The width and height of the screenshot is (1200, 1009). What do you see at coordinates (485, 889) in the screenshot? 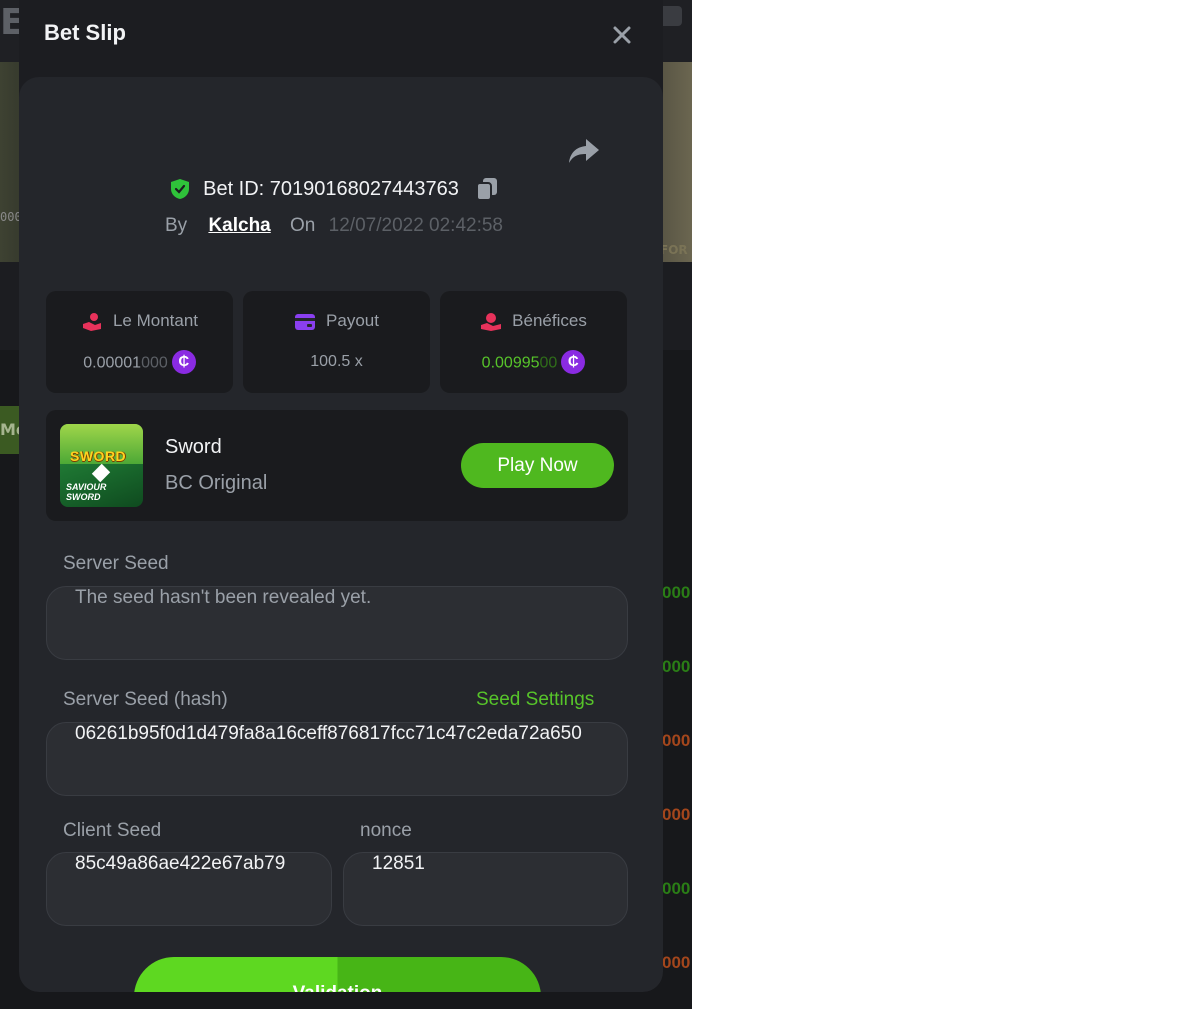
I see `nonce-field: 12851` at bounding box center [485, 889].